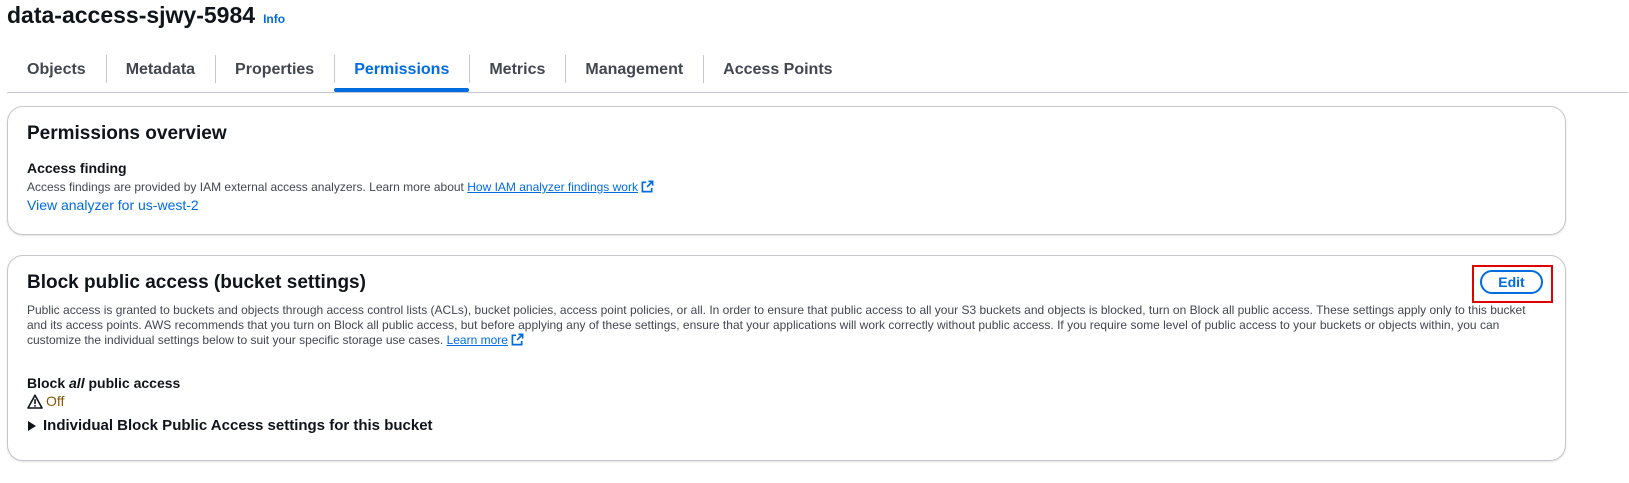 Image resolution: width=1629 pixels, height=483 pixels. Describe the element at coordinates (196, 282) in the screenshot. I see `block-public-access-heading: Block public access (bucket settings)` at that location.